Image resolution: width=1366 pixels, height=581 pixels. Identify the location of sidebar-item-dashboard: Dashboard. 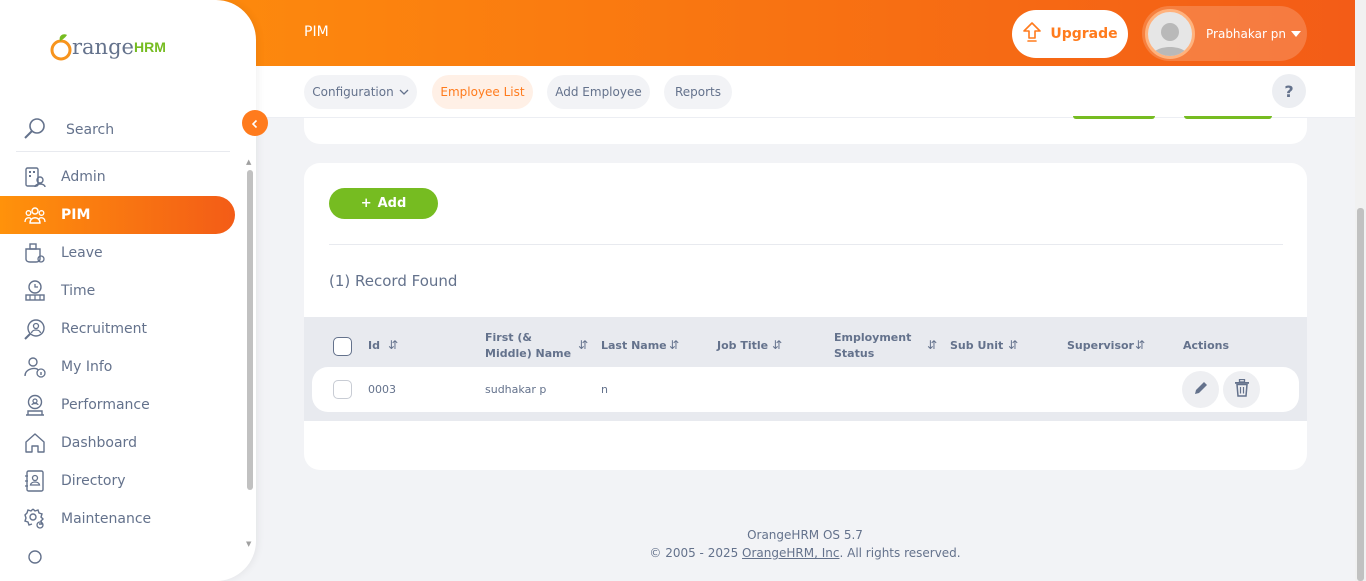
(117, 443).